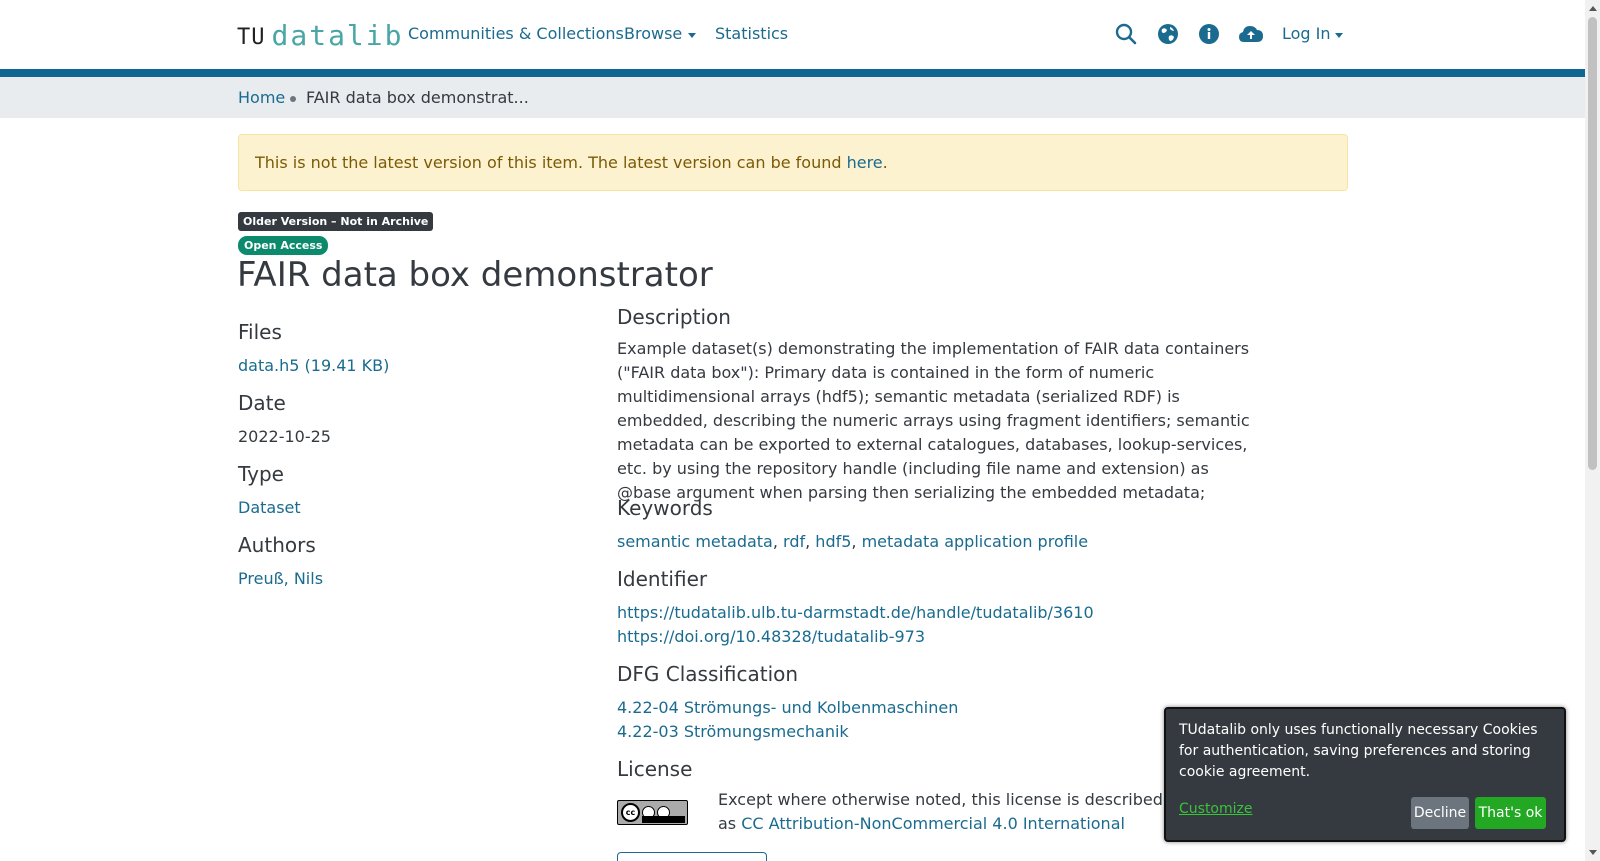 The image size is (1600, 861). I want to click on breadcrumb-separator, so click(293, 99).